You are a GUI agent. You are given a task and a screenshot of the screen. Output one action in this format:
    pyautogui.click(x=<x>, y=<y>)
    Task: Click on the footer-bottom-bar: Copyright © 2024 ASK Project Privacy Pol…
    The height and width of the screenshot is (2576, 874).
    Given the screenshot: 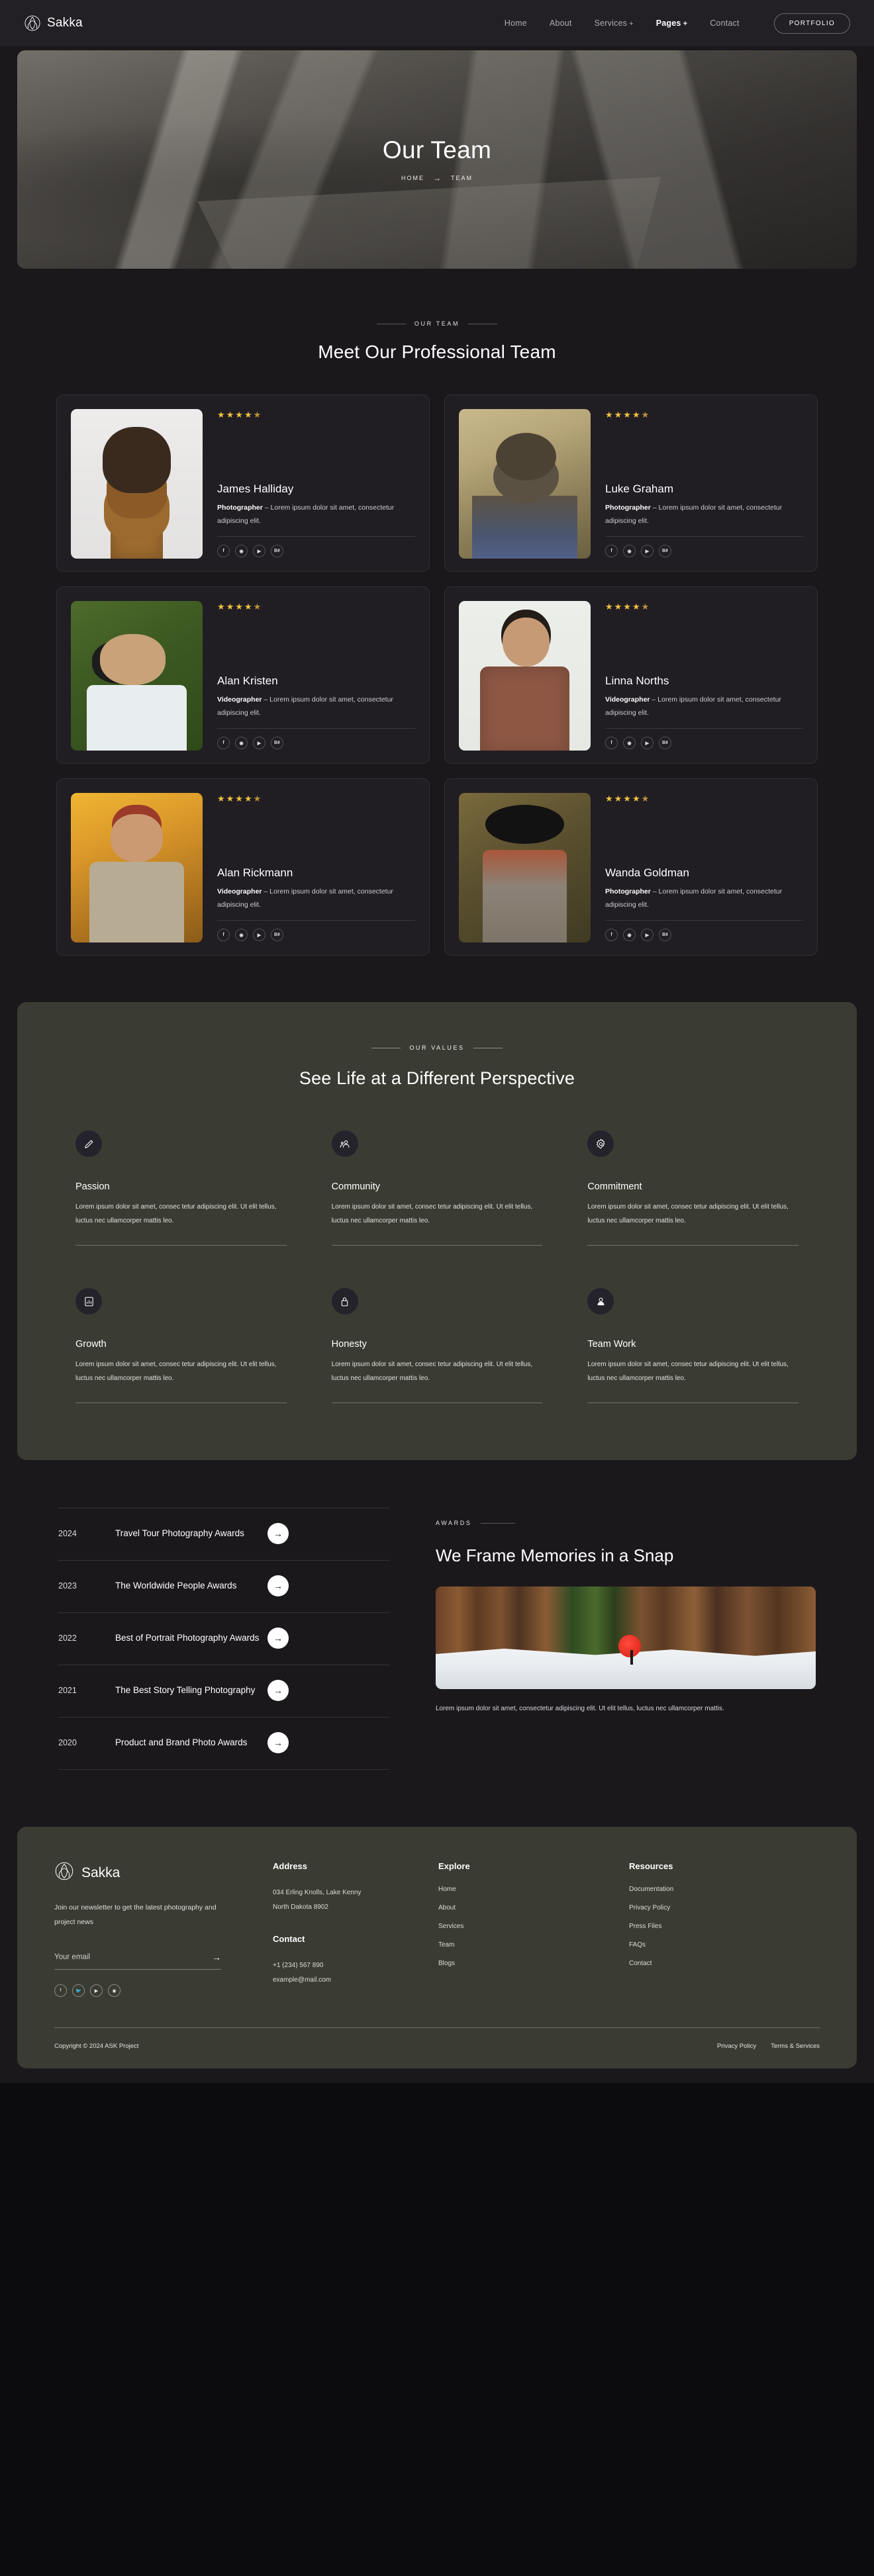 What is the action you would take?
    pyautogui.click(x=437, y=2039)
    